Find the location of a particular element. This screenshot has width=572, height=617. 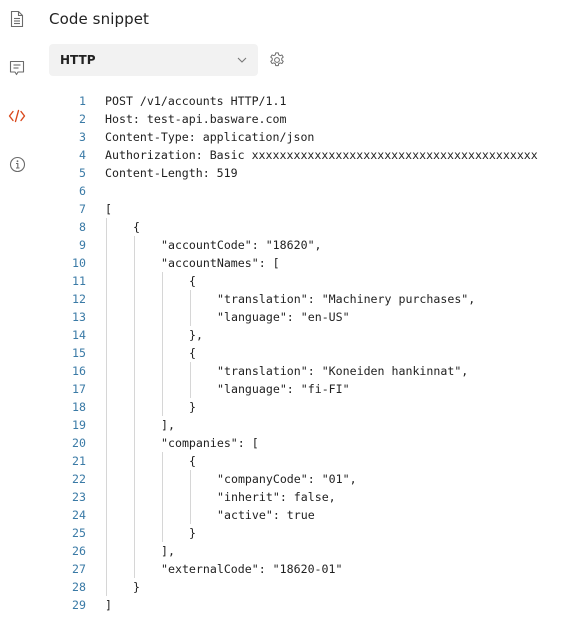

code-text: "inherit": false, is located at coordinates (276, 497).